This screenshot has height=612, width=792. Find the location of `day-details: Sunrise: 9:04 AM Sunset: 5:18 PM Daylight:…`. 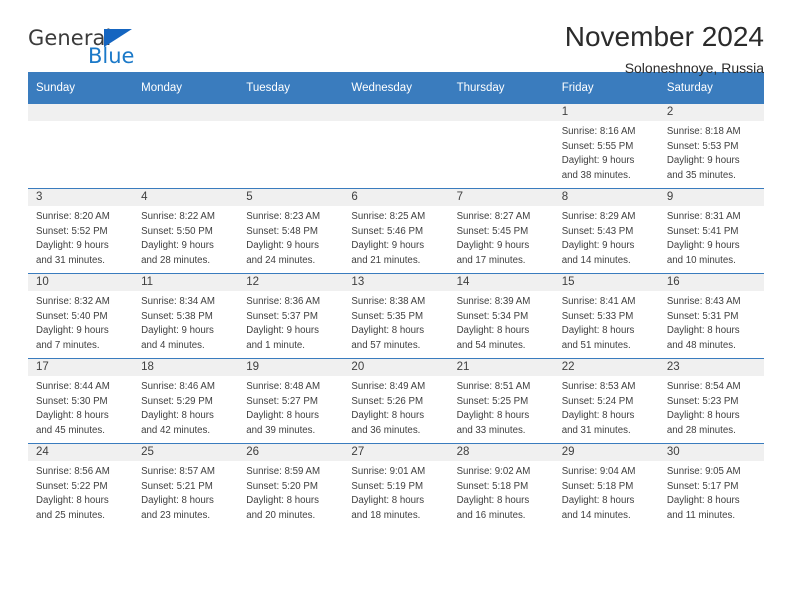

day-details: Sunrise: 9:04 AM Sunset: 5:18 PM Daylight:… is located at coordinates (606, 492).